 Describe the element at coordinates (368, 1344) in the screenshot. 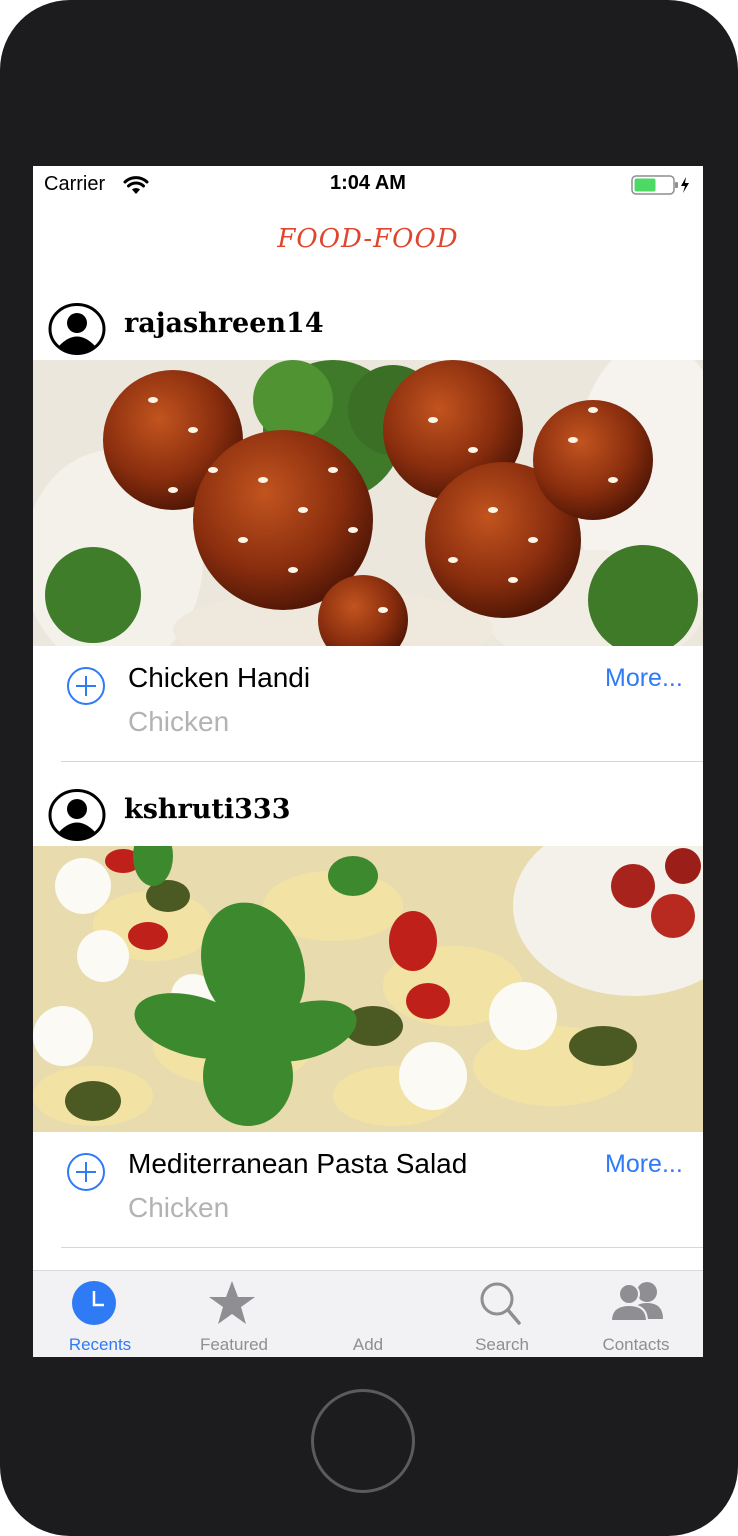

I see `tab-label: Add` at that location.